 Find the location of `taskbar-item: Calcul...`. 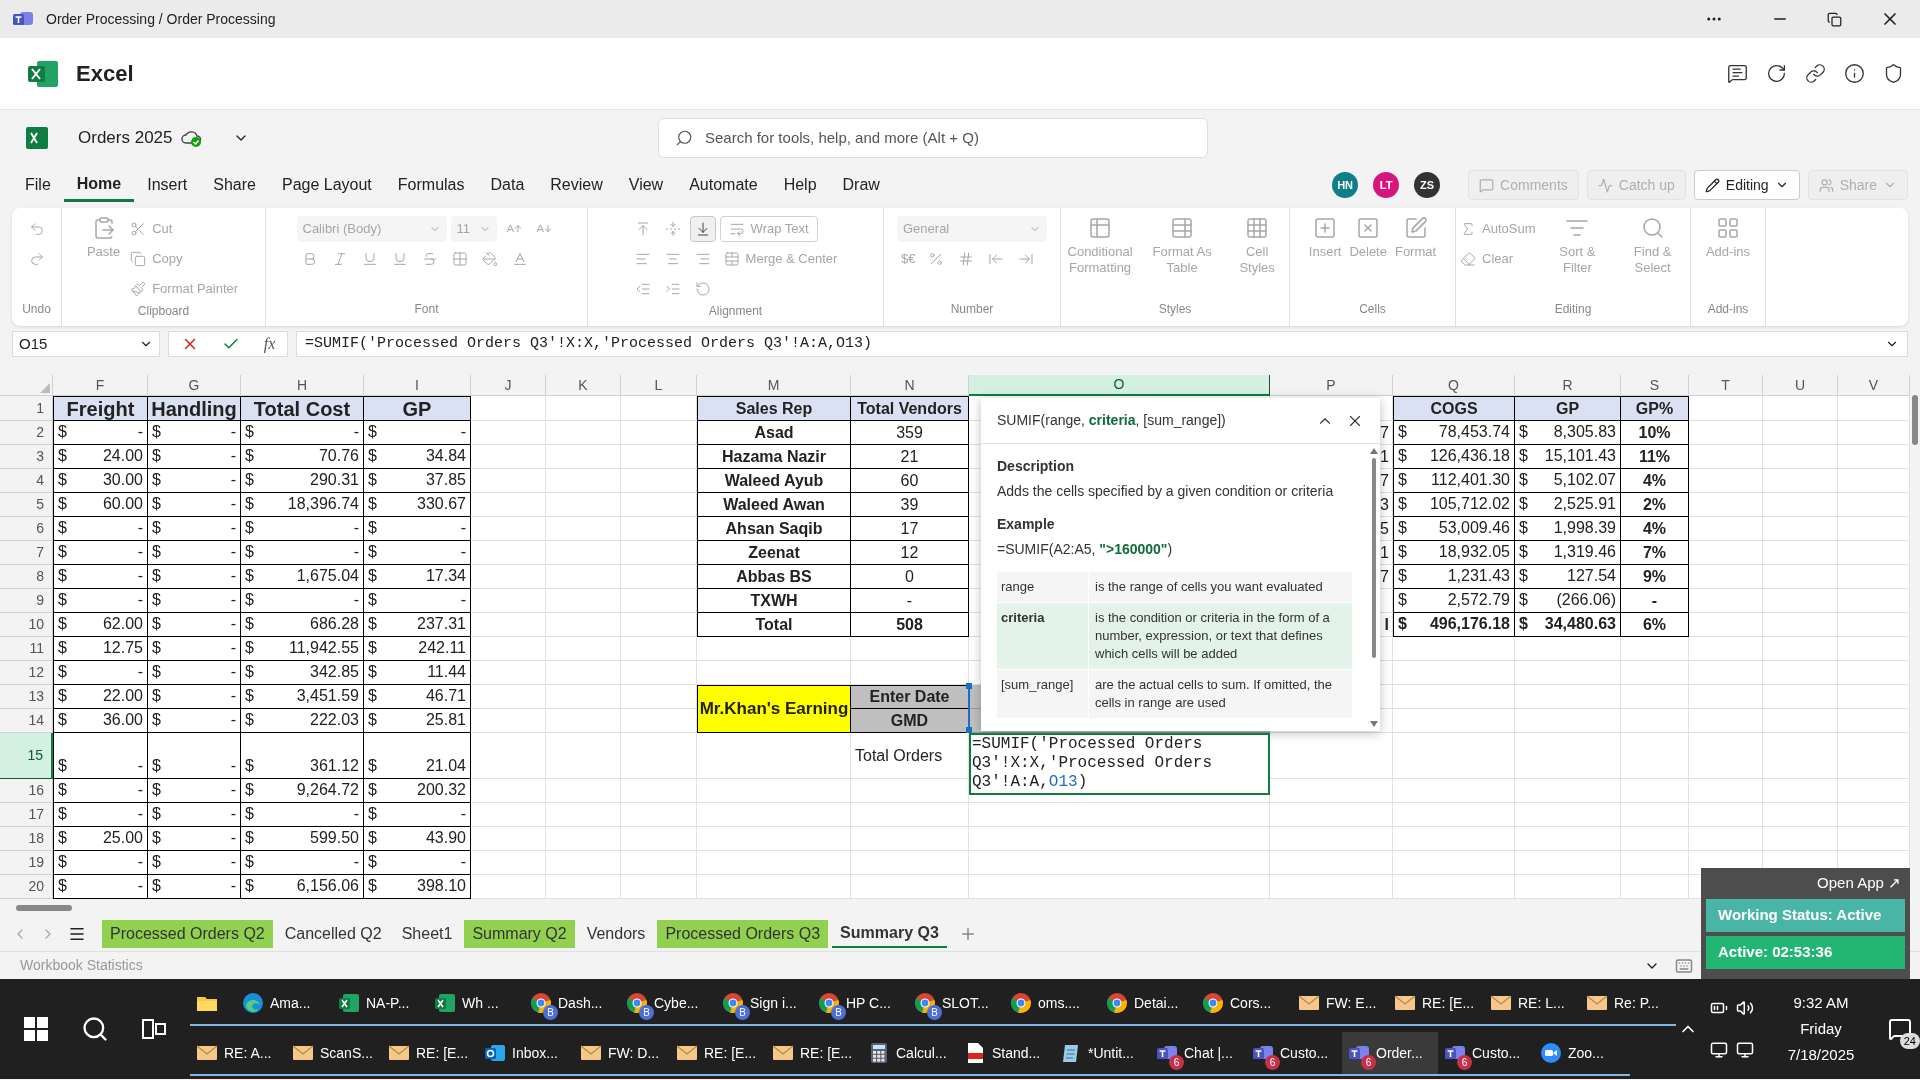

taskbar-item: Calcul... is located at coordinates (910, 1054).